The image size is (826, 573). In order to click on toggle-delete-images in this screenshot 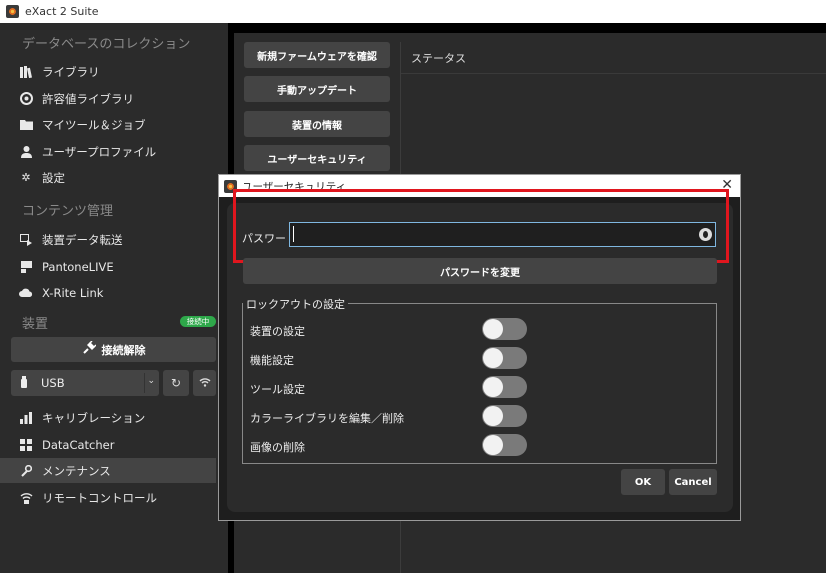, I will do `click(504, 445)`.